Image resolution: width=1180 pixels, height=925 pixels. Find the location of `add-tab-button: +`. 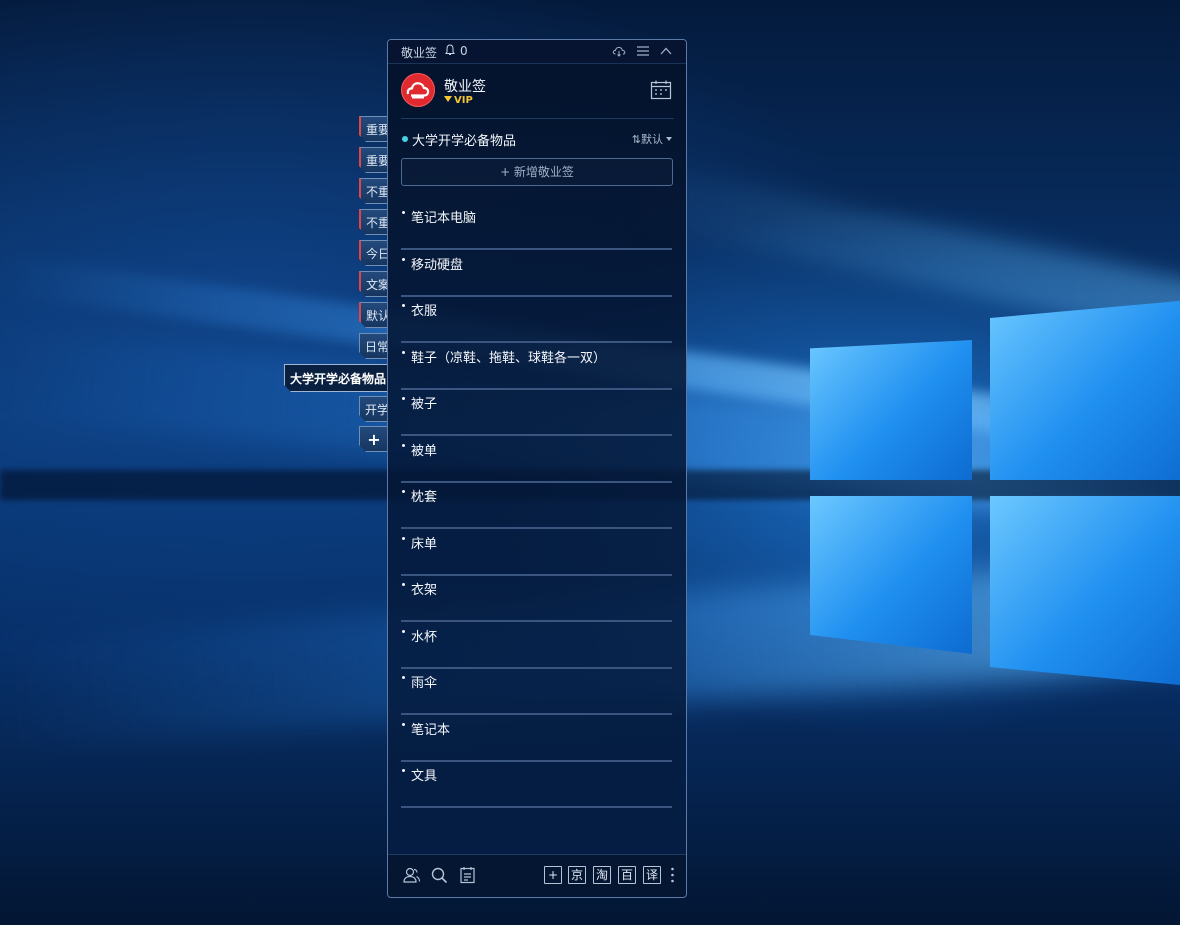

add-tab-button: + is located at coordinates (373, 439).